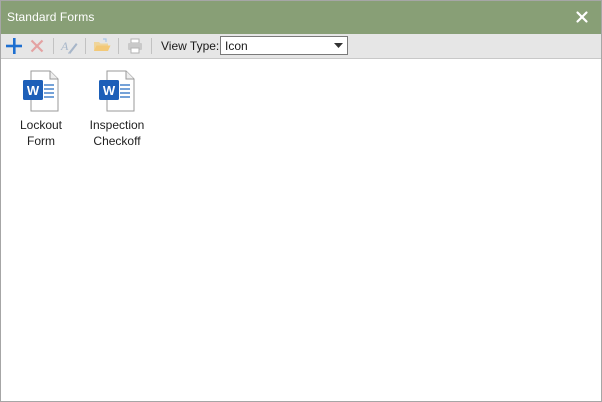 The width and height of the screenshot is (602, 402). Describe the element at coordinates (338, 45) in the screenshot. I see `chevron-down-icon` at that location.